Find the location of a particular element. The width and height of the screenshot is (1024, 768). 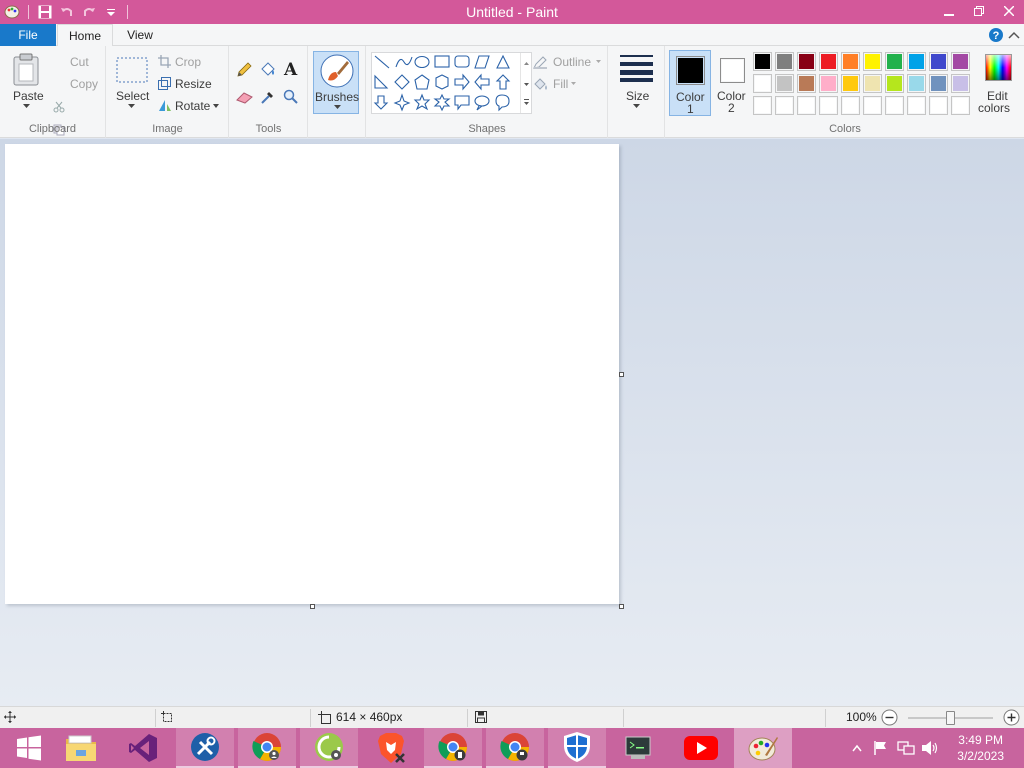

color1-button: Color 1 is located at coordinates (690, 83).